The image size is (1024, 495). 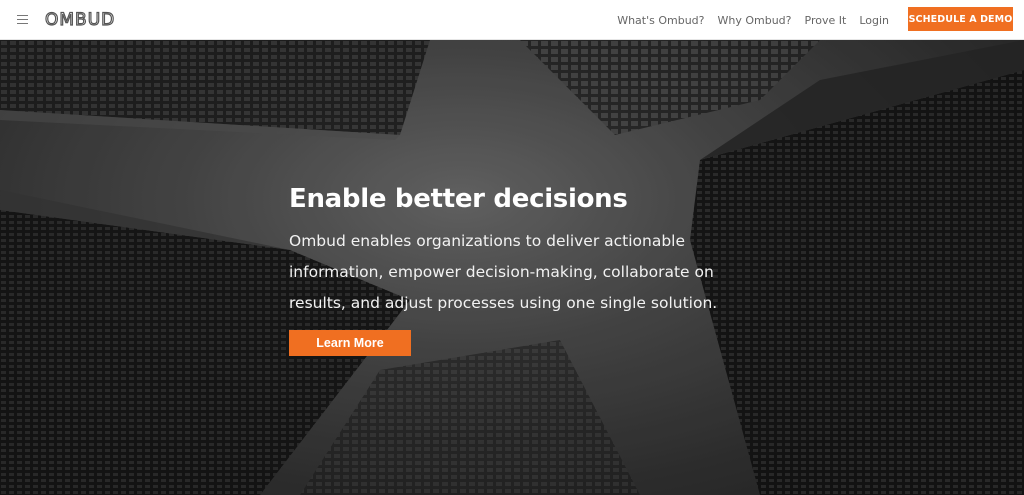 What do you see at coordinates (826, 20) in the screenshot?
I see `nav-item-prove-it: Prove It` at bounding box center [826, 20].